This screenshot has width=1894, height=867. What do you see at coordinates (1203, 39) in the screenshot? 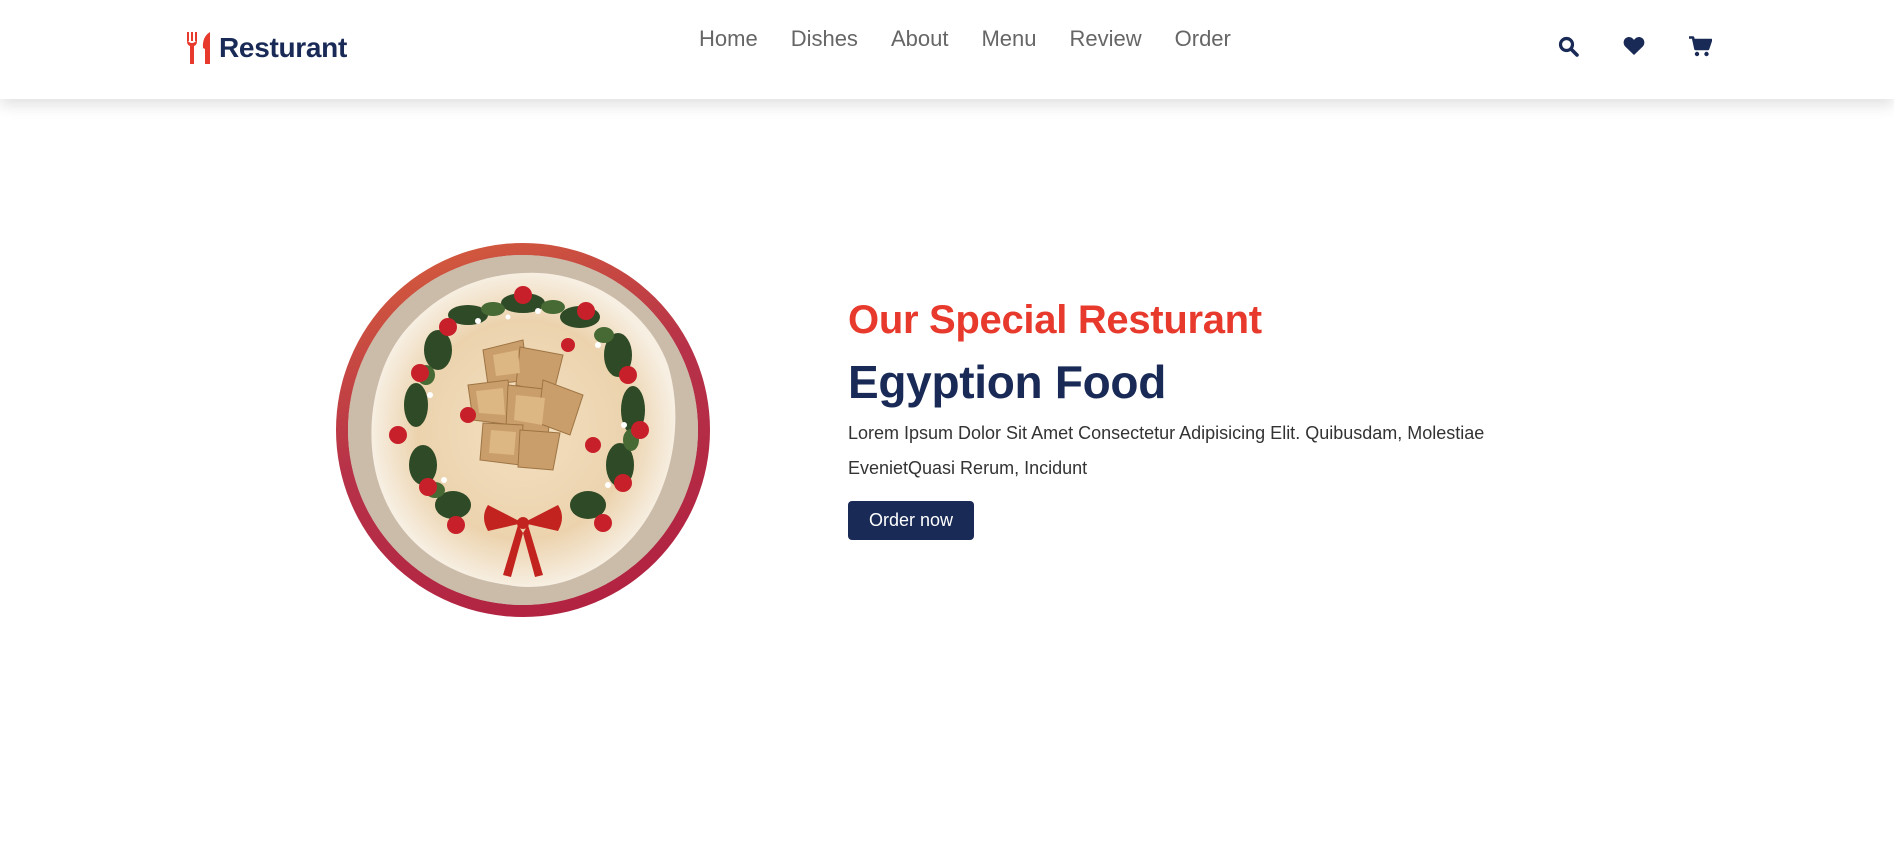
I see `nav-order: Order` at bounding box center [1203, 39].